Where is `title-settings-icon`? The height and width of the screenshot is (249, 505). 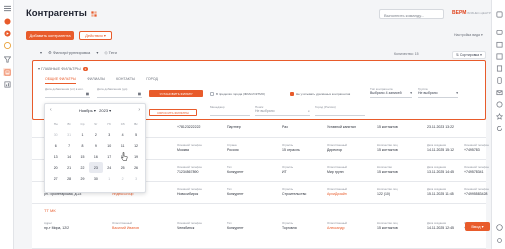 title-settings-icon is located at coordinates (94, 14).